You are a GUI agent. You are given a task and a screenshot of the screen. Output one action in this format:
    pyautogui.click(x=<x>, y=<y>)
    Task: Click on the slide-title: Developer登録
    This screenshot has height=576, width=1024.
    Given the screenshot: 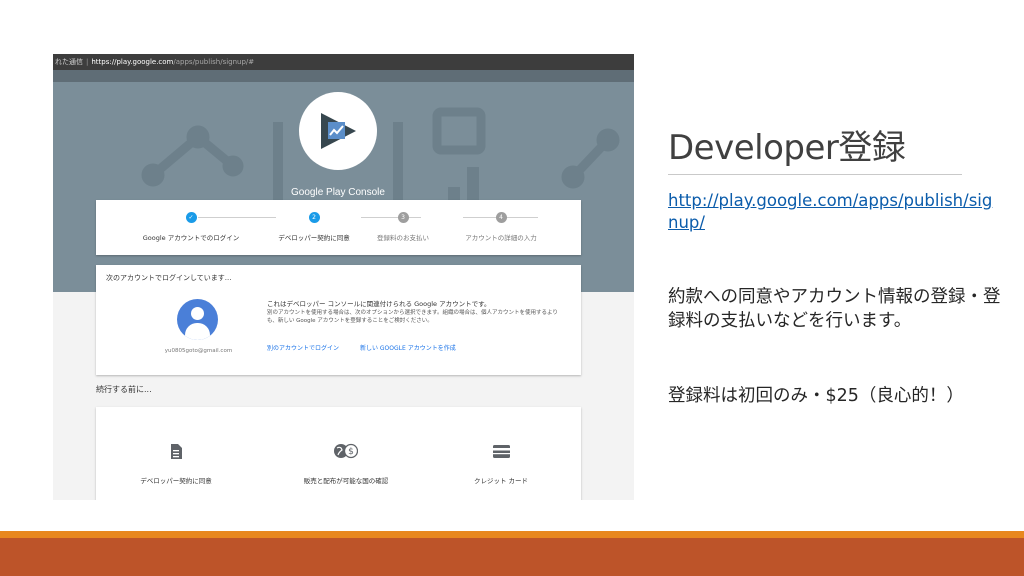 What is the action you would take?
    pyautogui.click(x=787, y=148)
    